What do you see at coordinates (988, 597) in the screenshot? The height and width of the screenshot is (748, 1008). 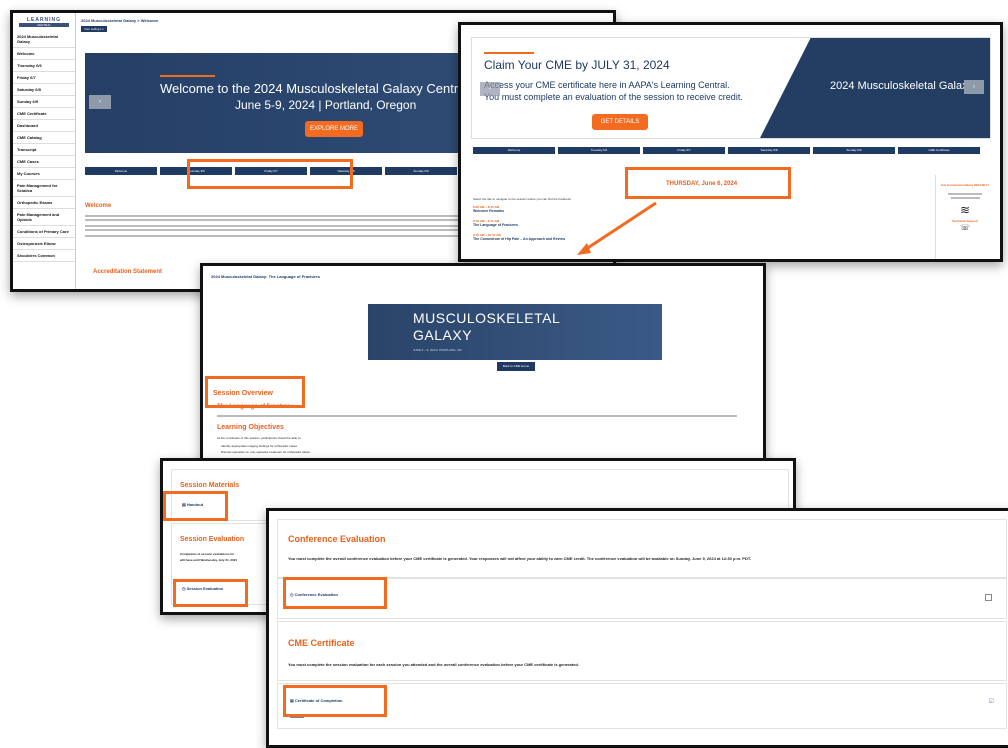 I see `completion-checkbox` at bounding box center [988, 597].